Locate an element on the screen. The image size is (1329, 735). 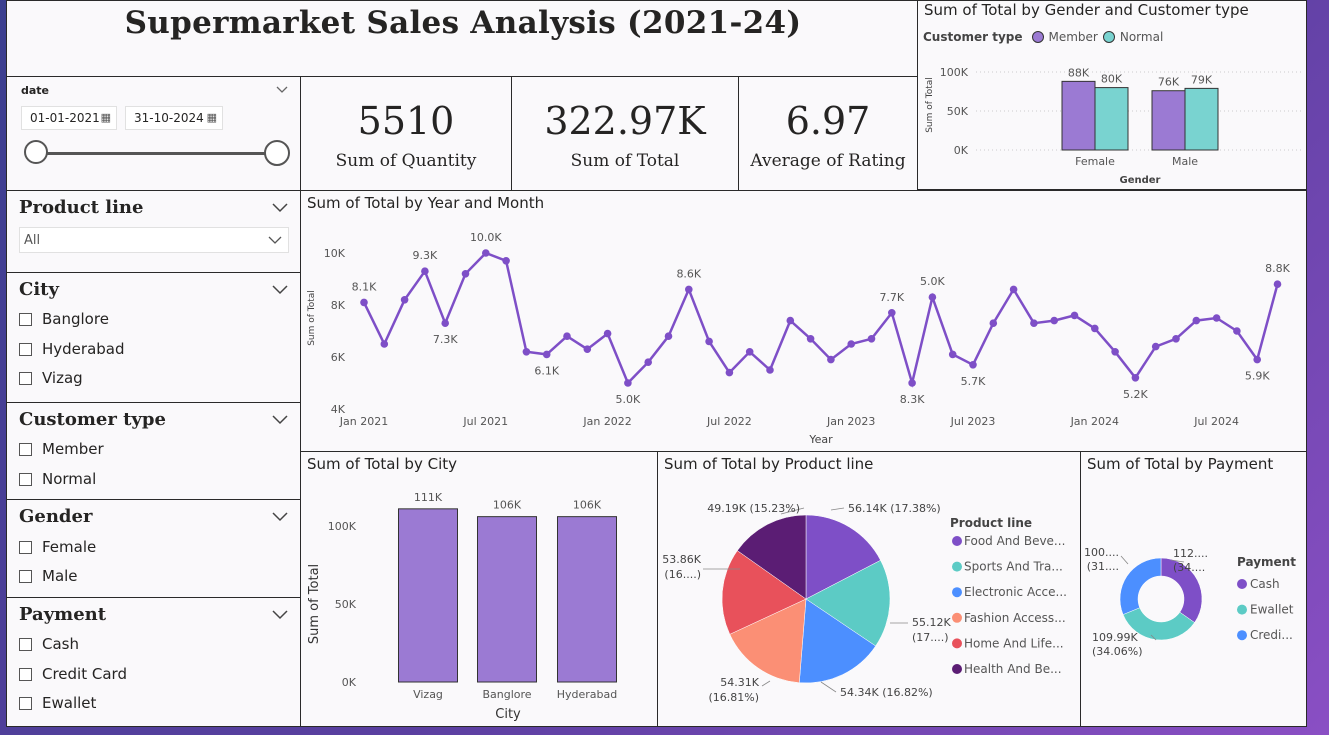
date-range-track is located at coordinates (157, 153).